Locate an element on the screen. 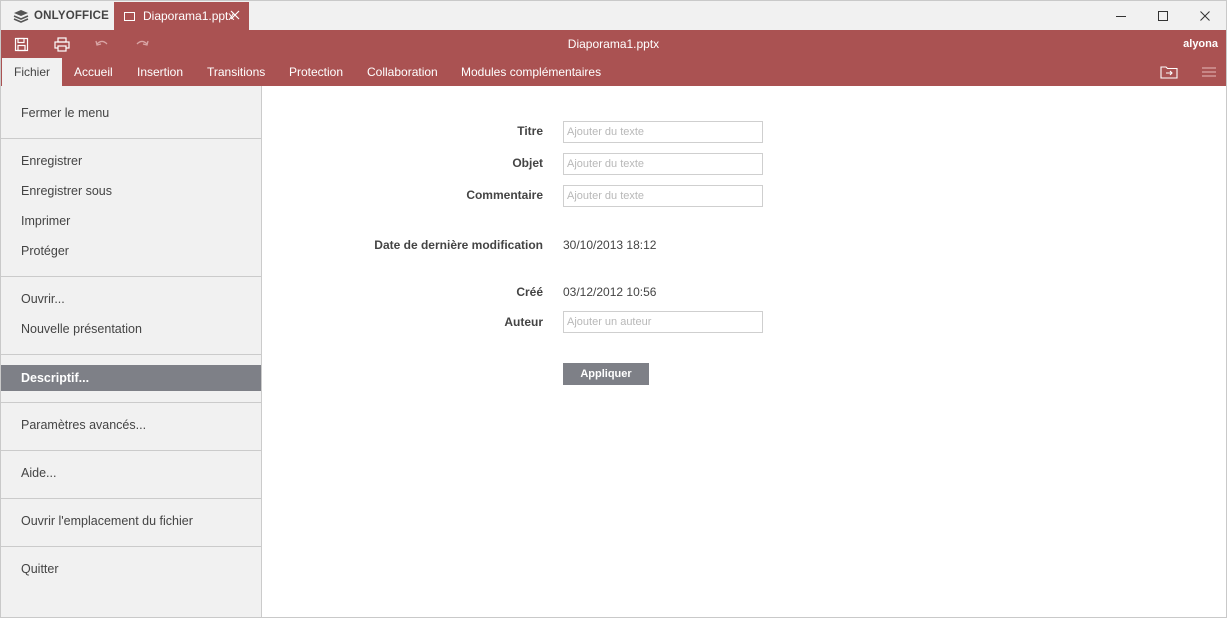 Image resolution: width=1227 pixels, height=618 pixels. close-window-button is located at coordinates (1205, 15).